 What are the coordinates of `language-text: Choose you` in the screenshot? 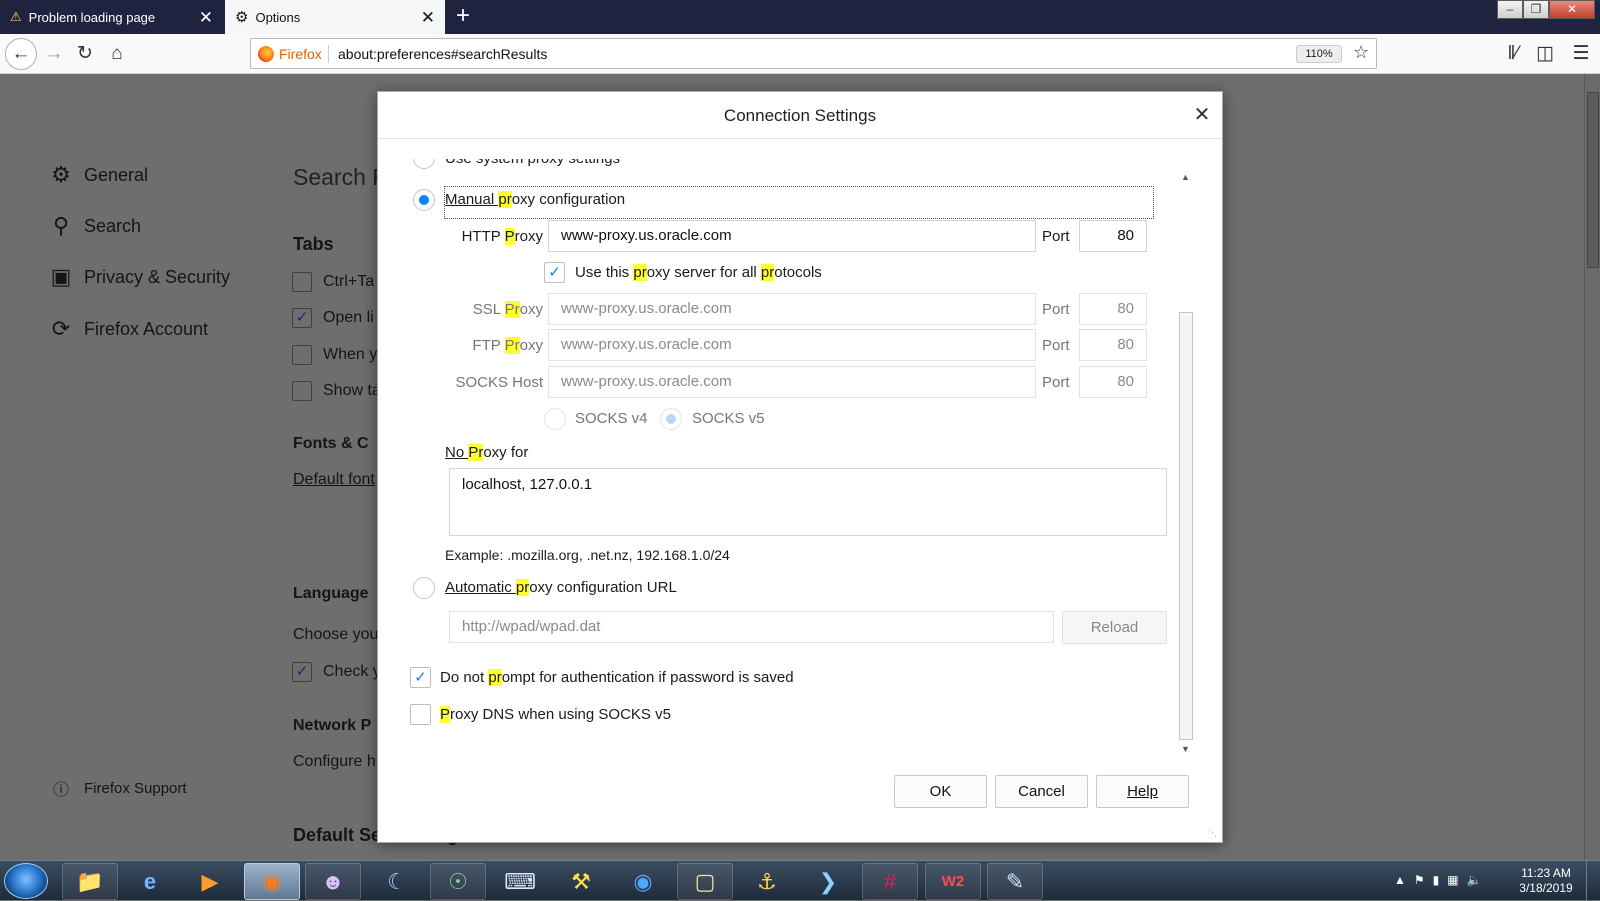 It's located at (335, 634).